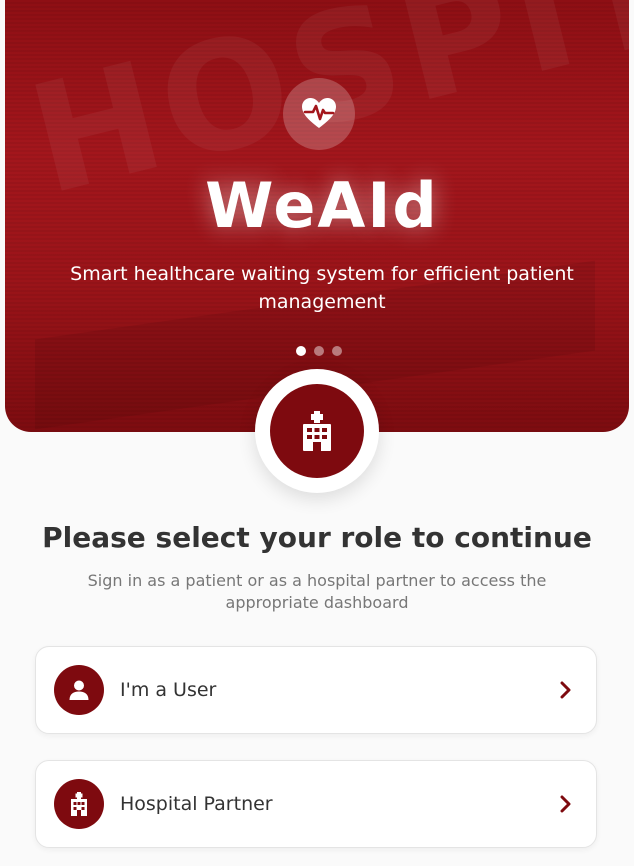 Image resolution: width=634 pixels, height=866 pixels. Describe the element at coordinates (316, 690) in the screenshot. I see `user-role-button: I'm a User` at that location.